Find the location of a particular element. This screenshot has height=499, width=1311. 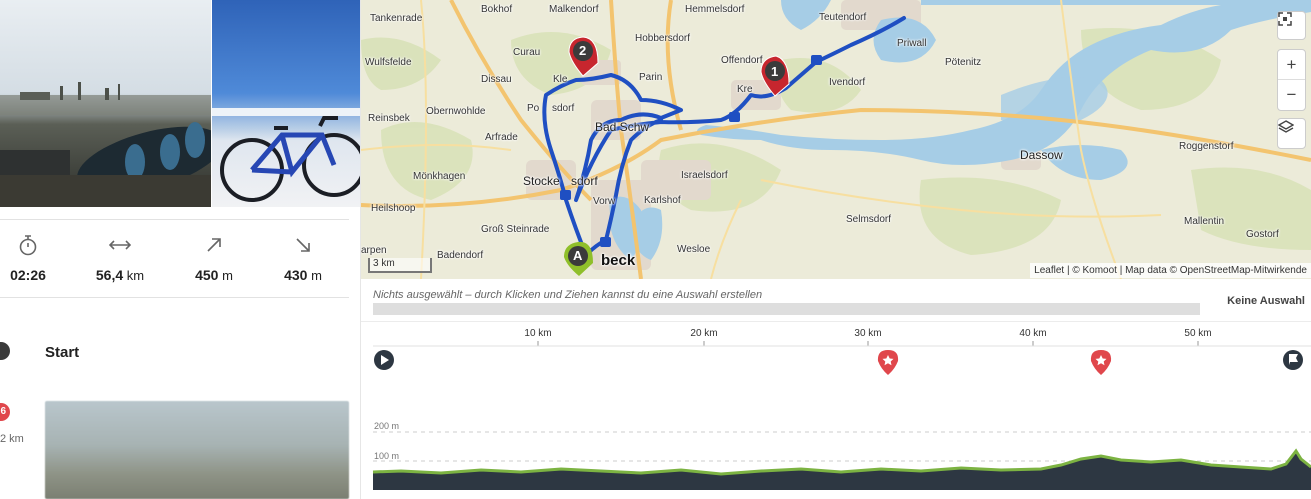

highlight-distance: 2 km is located at coordinates (12, 439).